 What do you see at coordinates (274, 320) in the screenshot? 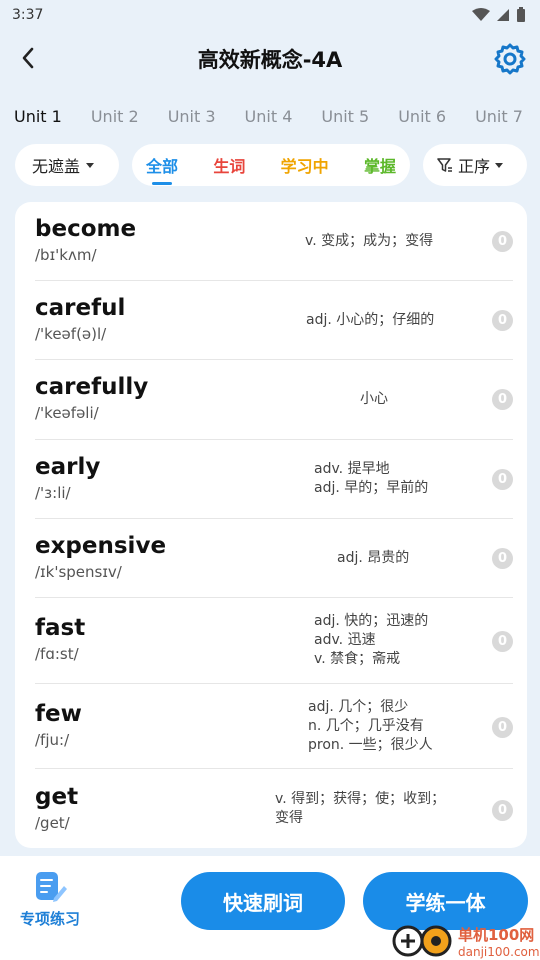
I see `list-item: careful /'keəf(ə)l/ adj. 小心的；仔细的 0` at bounding box center [274, 320].